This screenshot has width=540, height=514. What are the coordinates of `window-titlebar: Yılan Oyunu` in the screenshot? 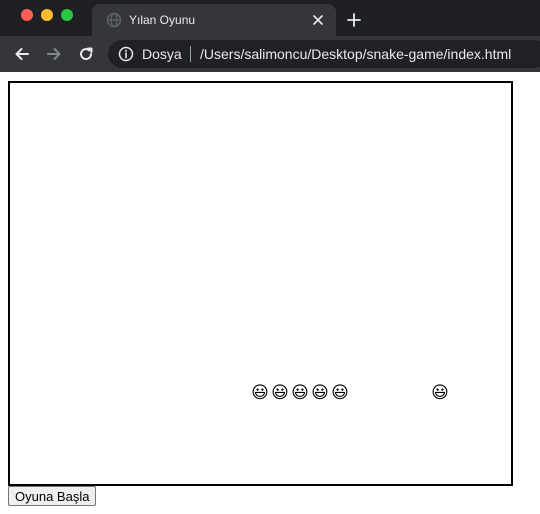 It's located at (270, 18).